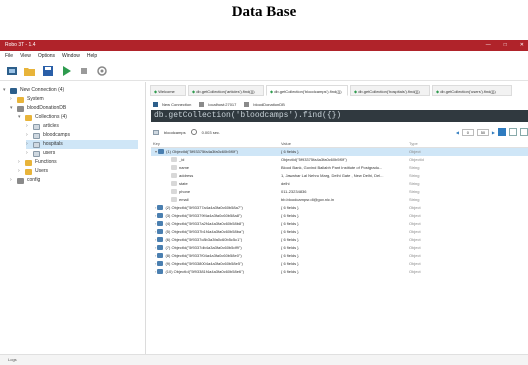  I want to click on save-button, so click(47, 70).